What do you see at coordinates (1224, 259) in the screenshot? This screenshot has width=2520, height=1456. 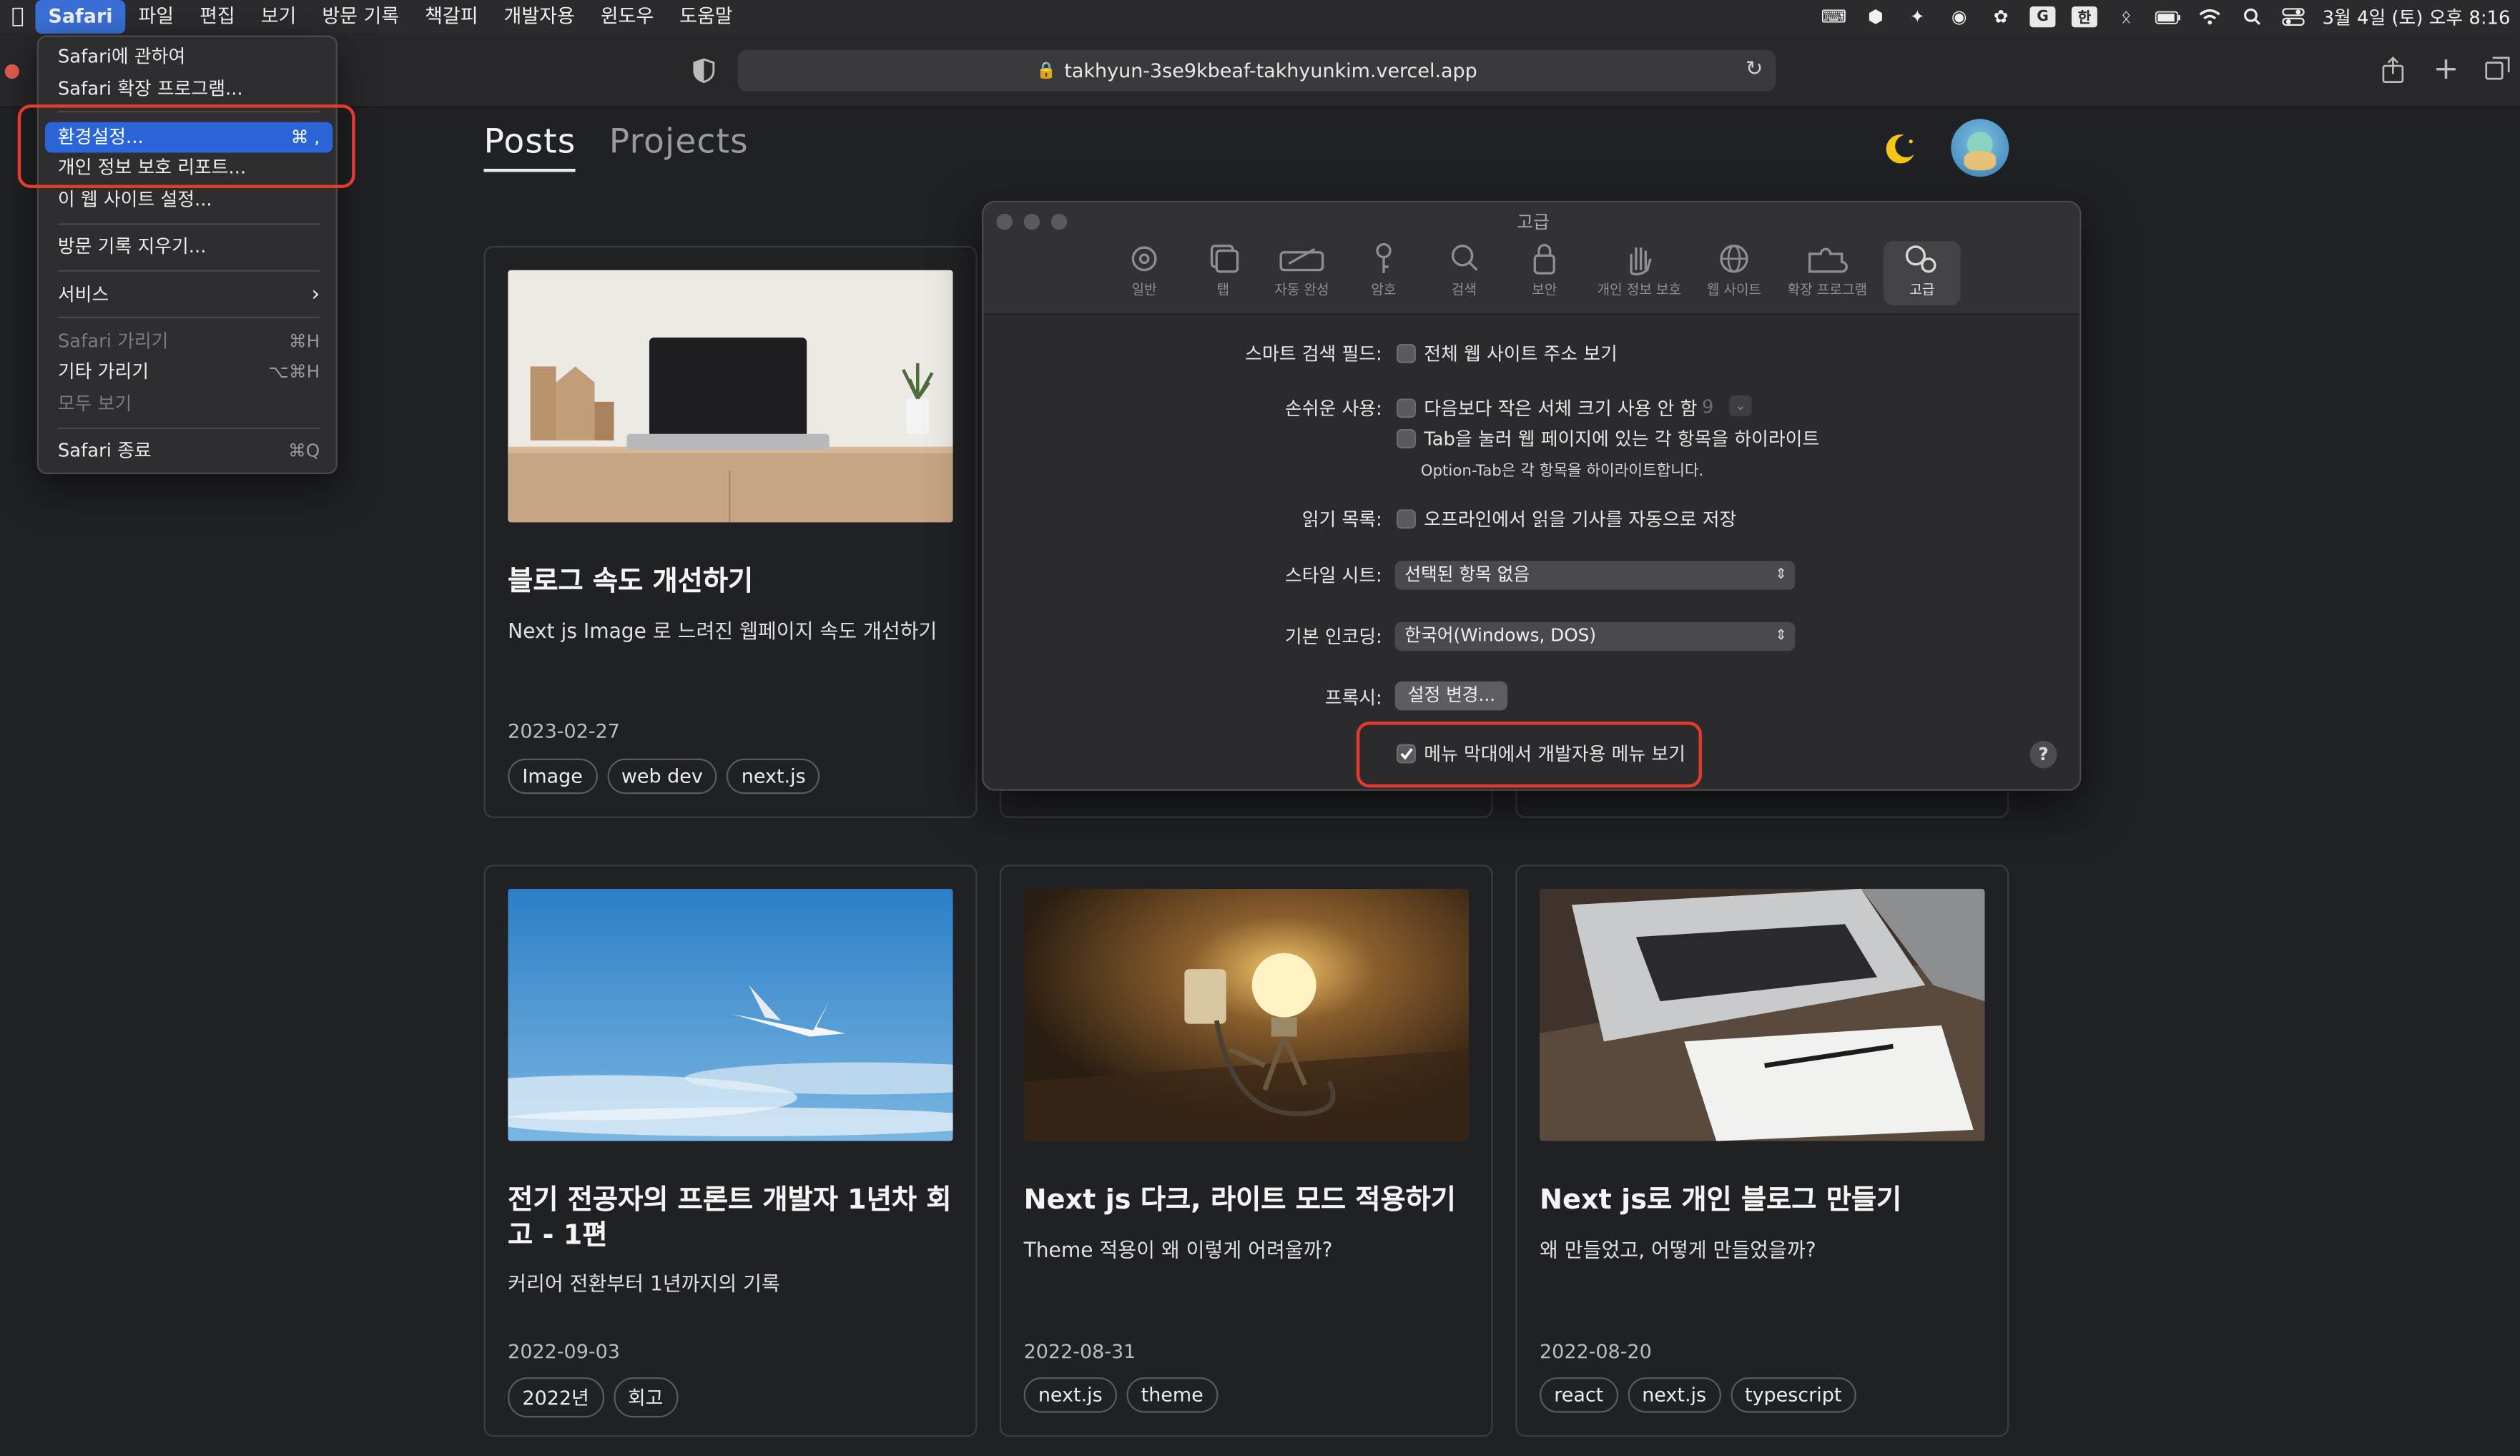 I see `tabs-icon` at bounding box center [1224, 259].